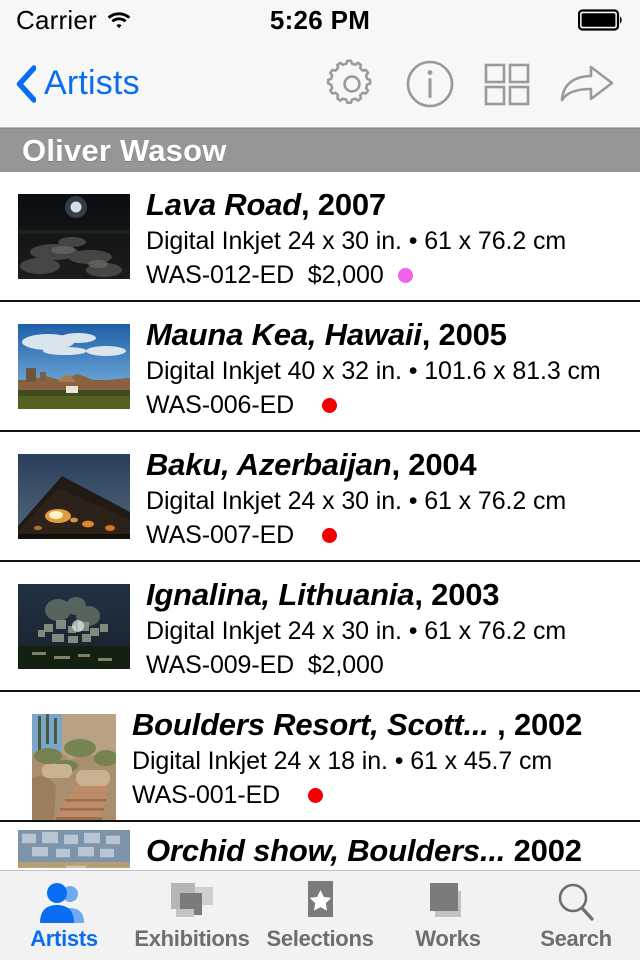 The image size is (640, 960). What do you see at coordinates (227, 535) in the screenshot?
I see `work-code: WAS-007-ED` at bounding box center [227, 535].